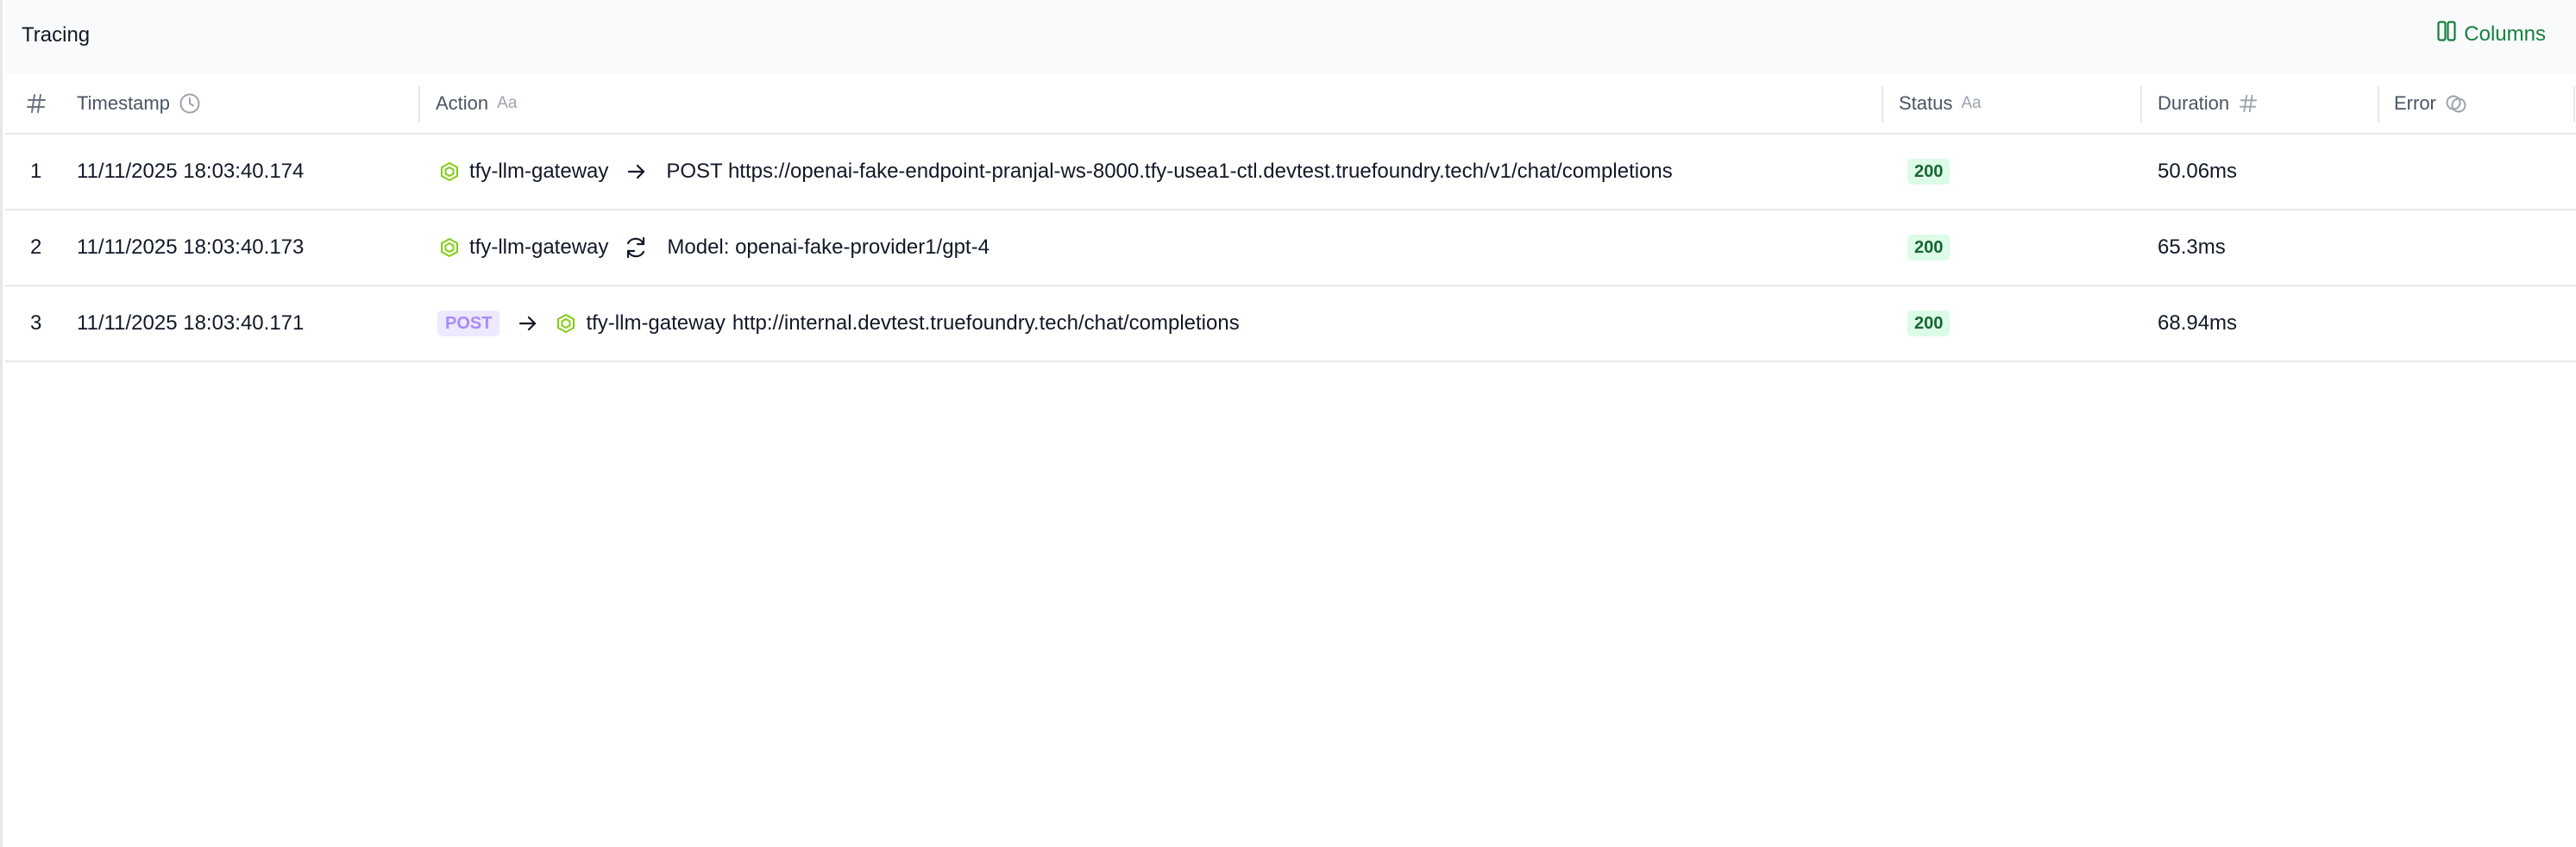 The width and height of the screenshot is (2576, 847). I want to click on column-header-label: Duration, so click(2194, 103).